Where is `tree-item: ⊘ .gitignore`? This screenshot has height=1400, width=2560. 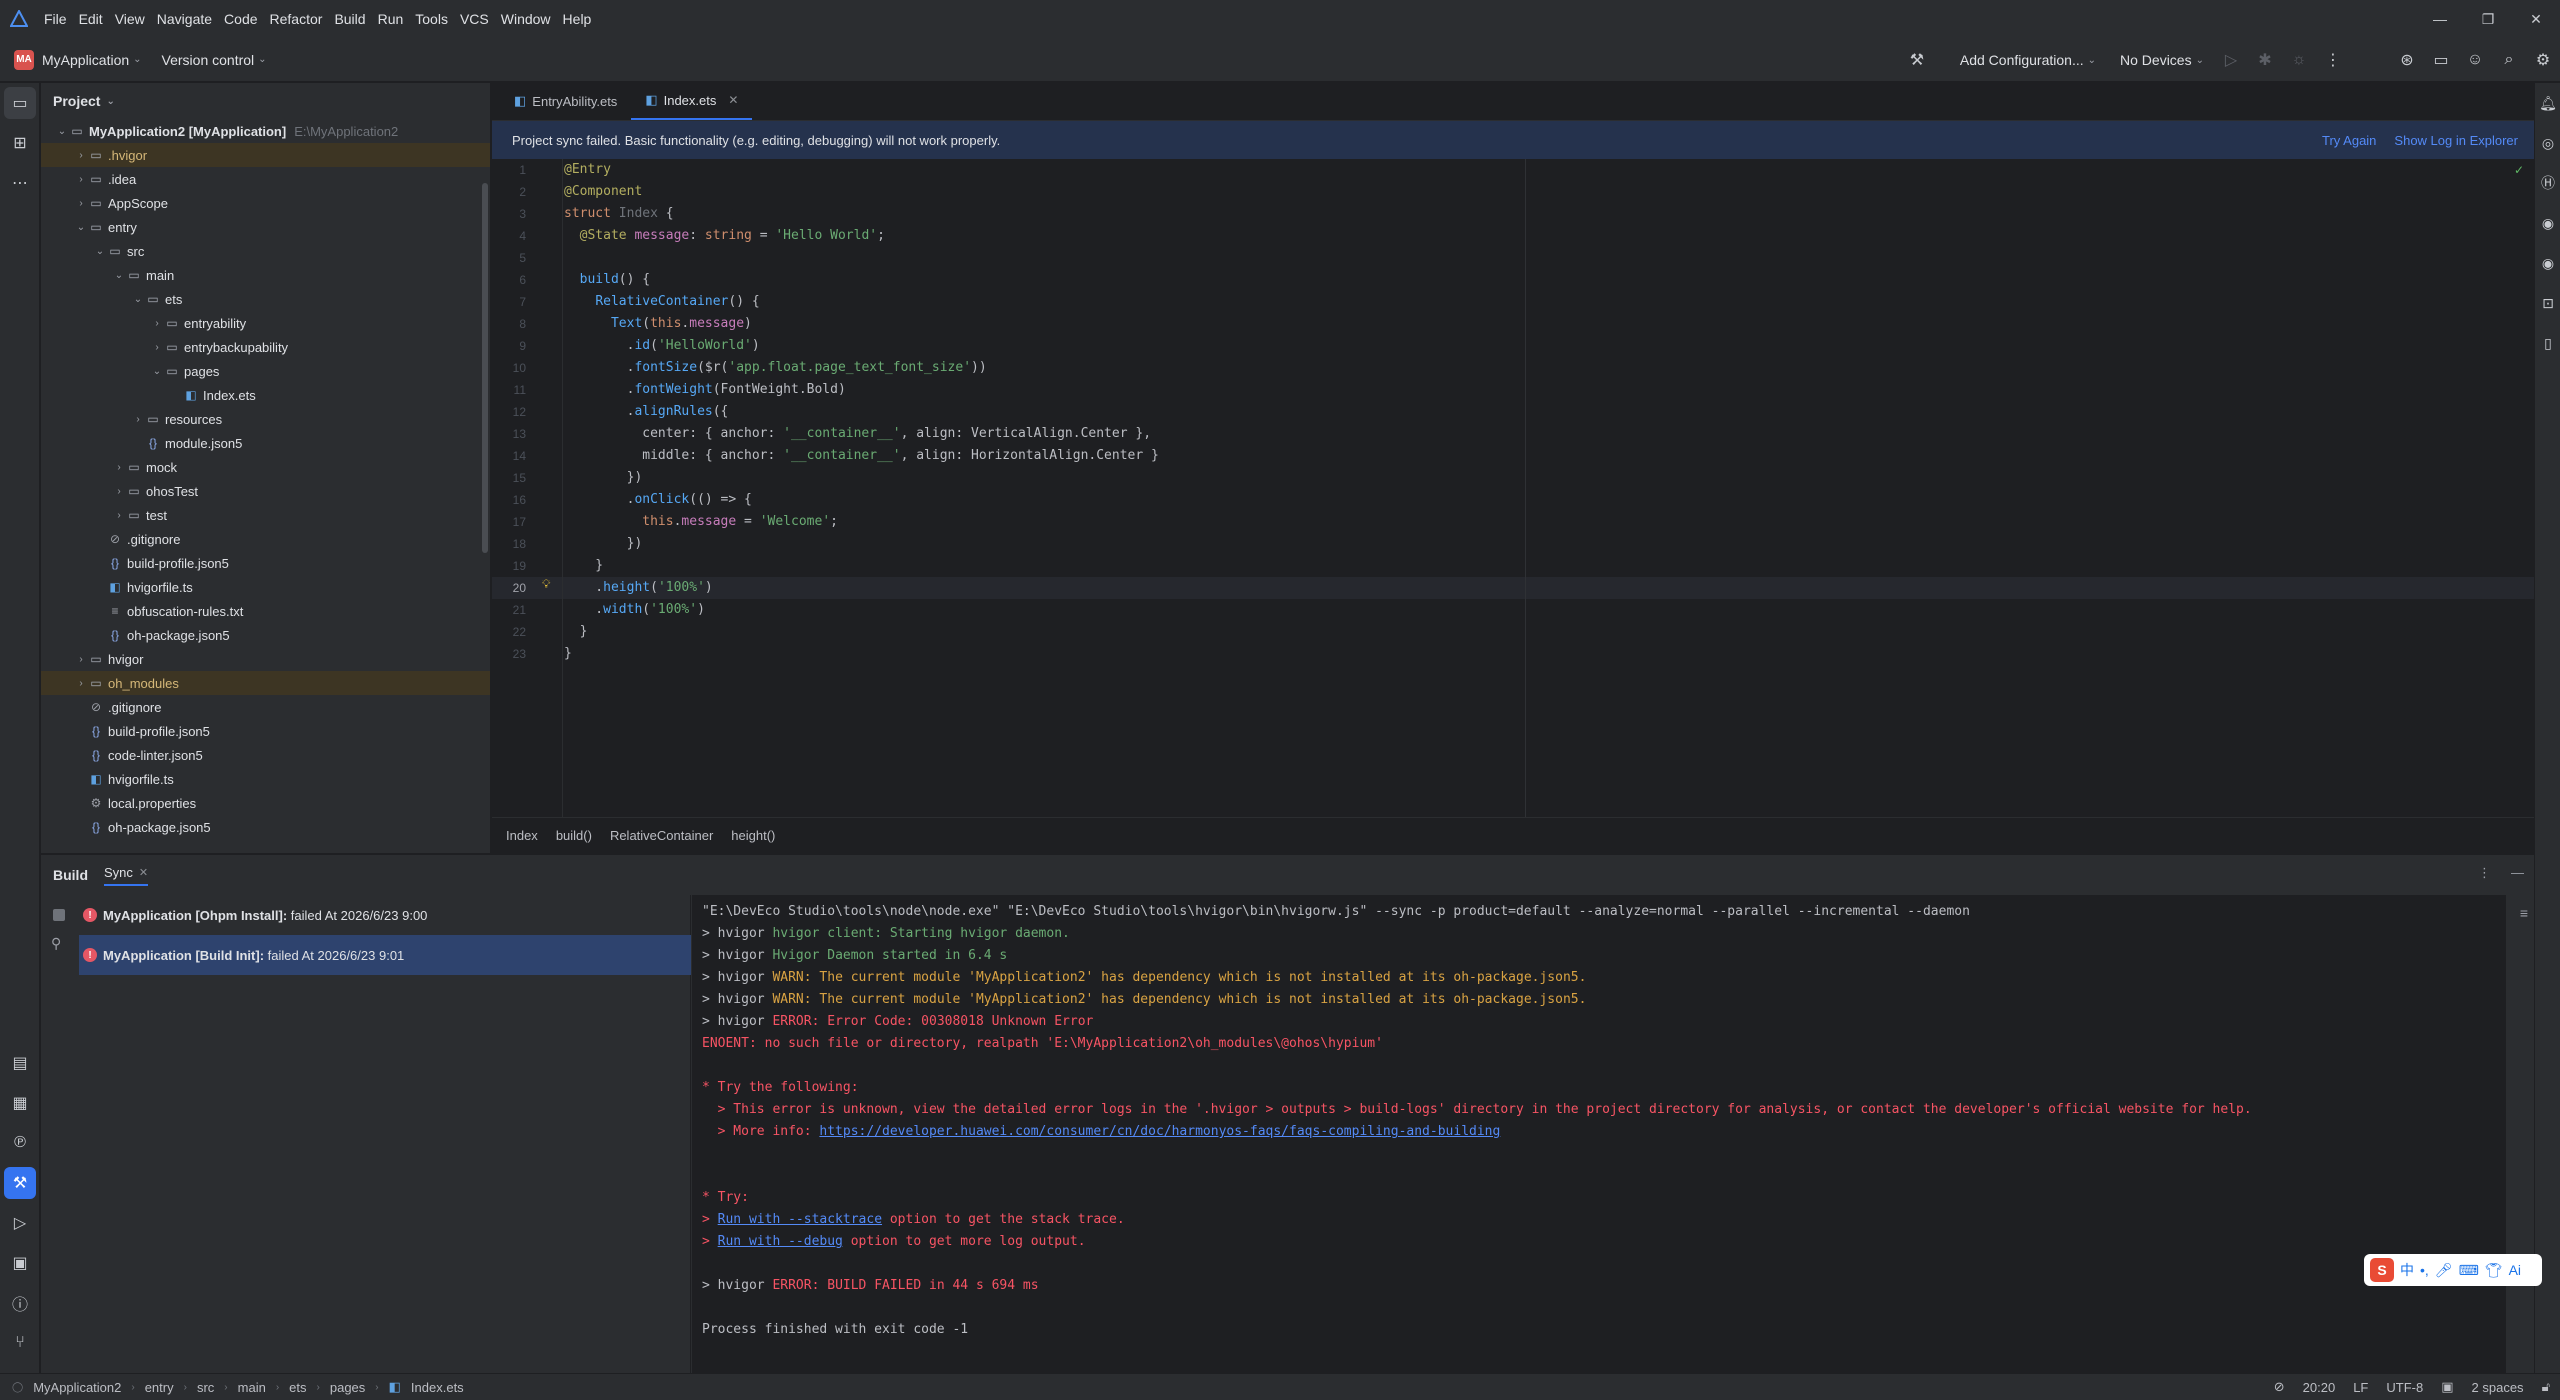 tree-item: ⊘ .gitignore is located at coordinates (265, 539).